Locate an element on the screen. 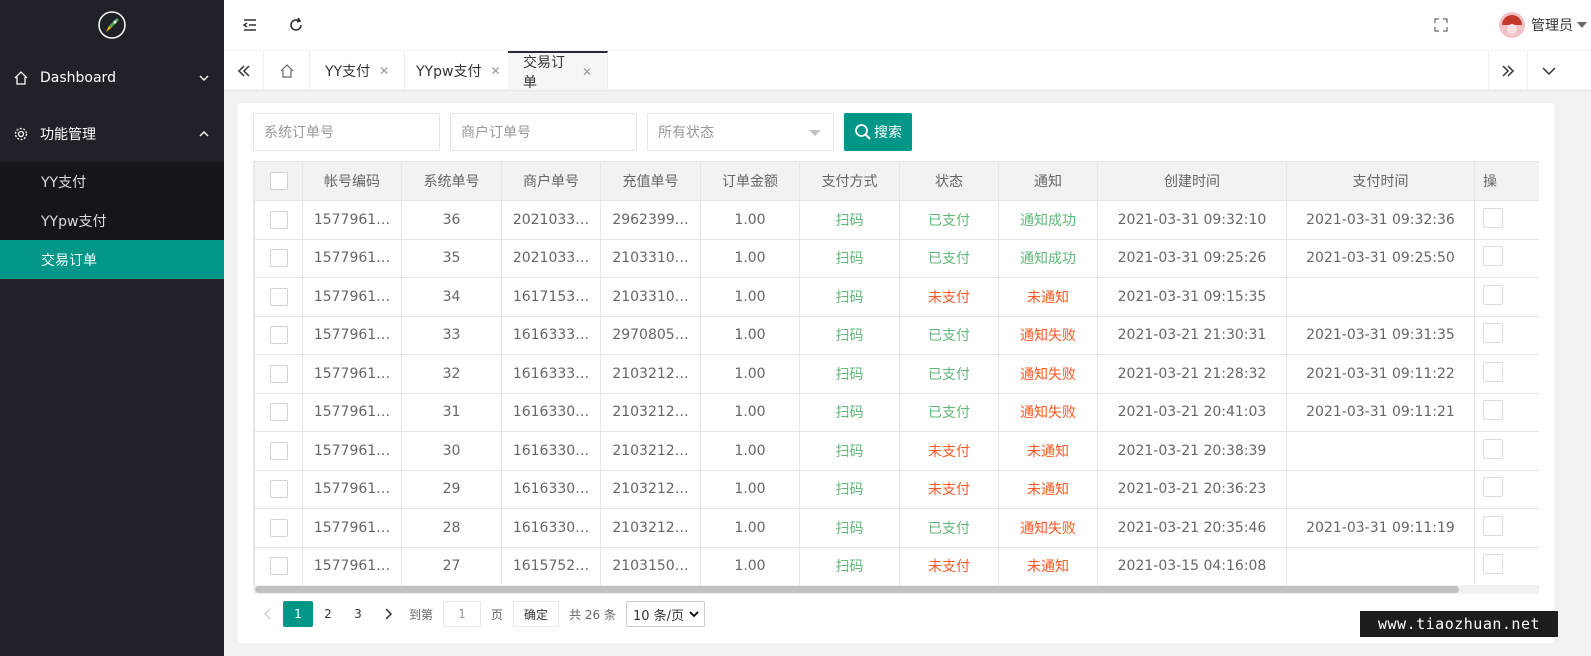  cell-created: 2021-03-31 09:25:26 is located at coordinates (1192, 258).